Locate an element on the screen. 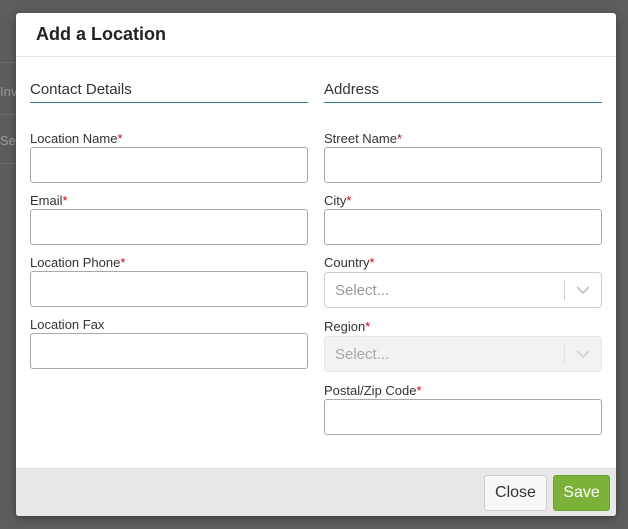 The width and height of the screenshot is (628, 529). close-button: Close is located at coordinates (515, 493).